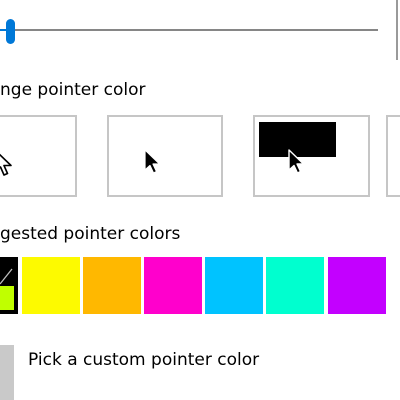 The height and width of the screenshot is (400, 400). I want to click on selected-custom-color-swatch, so click(9, 285).